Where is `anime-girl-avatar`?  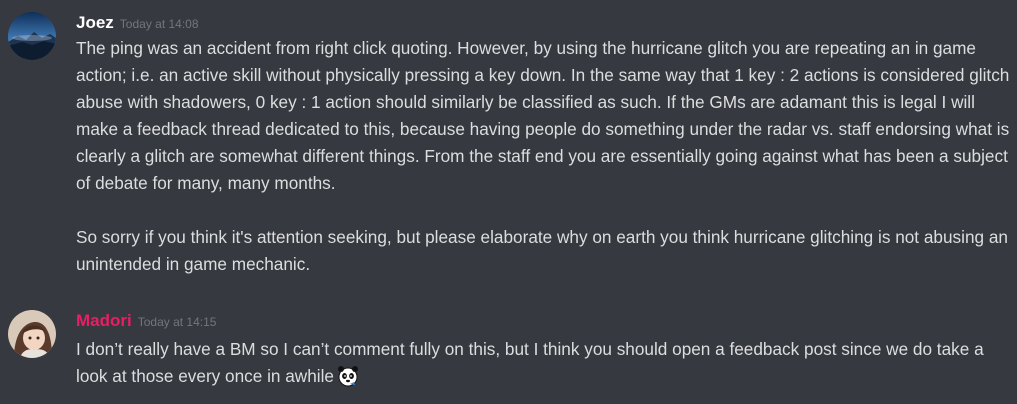
anime-girl-avatar is located at coordinates (32, 334).